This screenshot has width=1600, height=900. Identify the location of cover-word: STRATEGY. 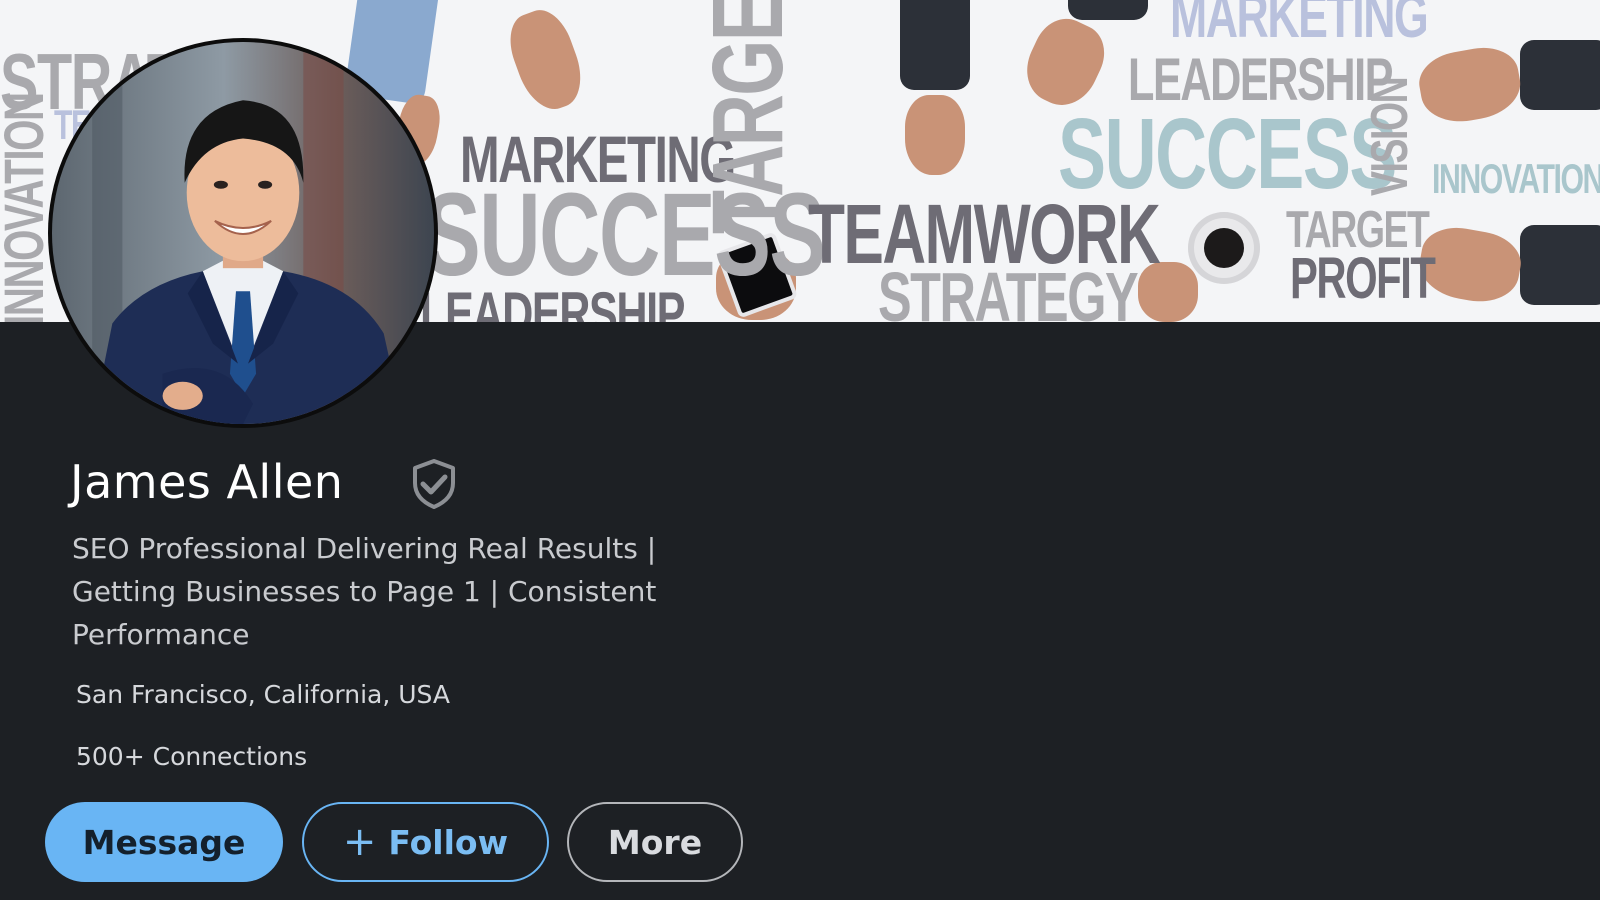
(1008, 290).